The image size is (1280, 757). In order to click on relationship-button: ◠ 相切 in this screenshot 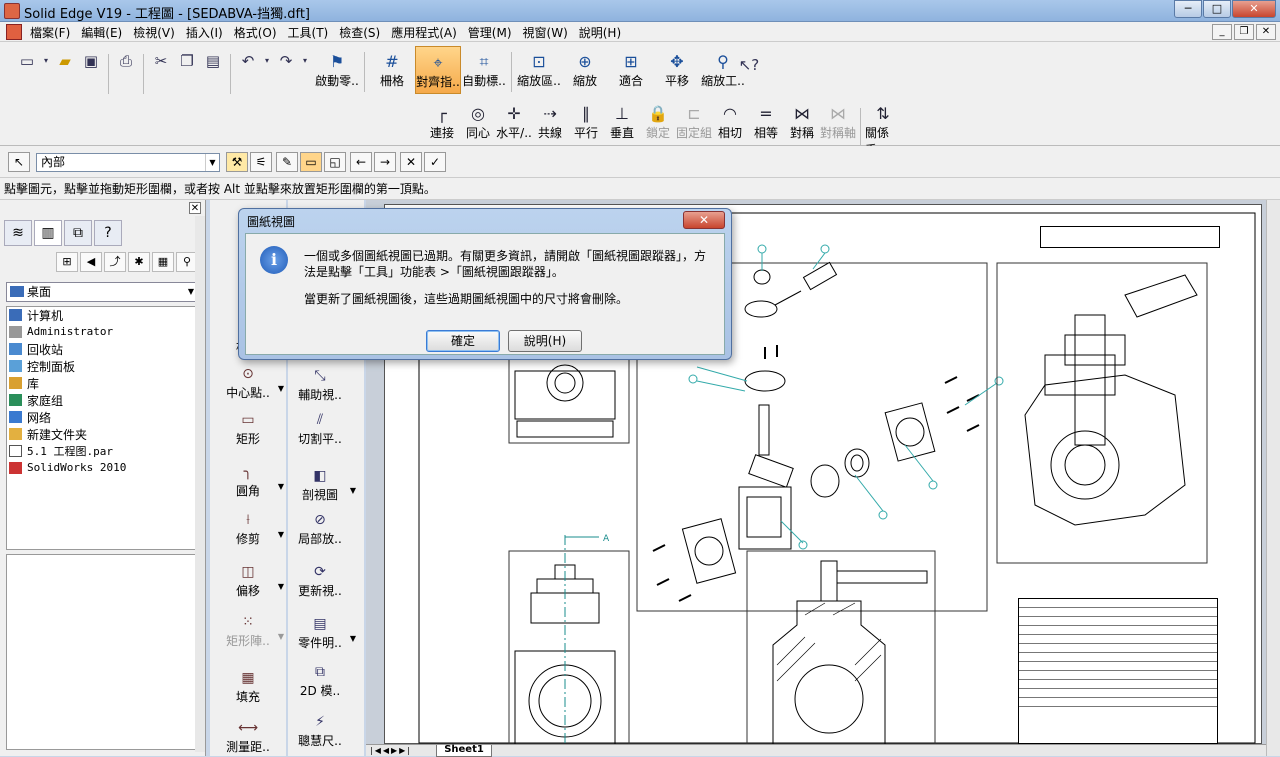, I will do `click(730, 122)`.